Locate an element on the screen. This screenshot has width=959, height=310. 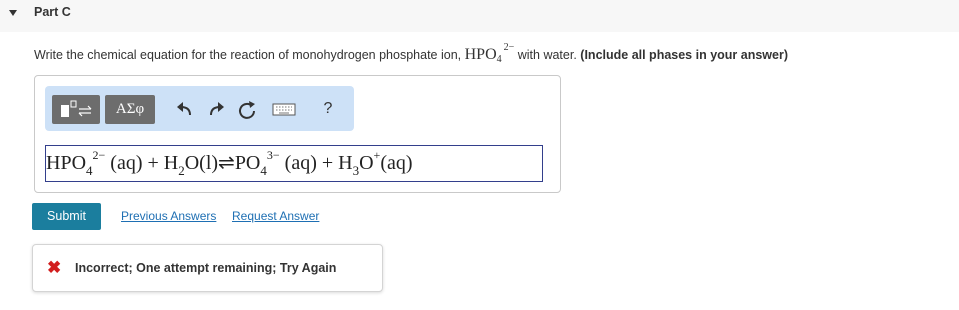
previous-answers-link: Previous Answers is located at coordinates (168, 216).